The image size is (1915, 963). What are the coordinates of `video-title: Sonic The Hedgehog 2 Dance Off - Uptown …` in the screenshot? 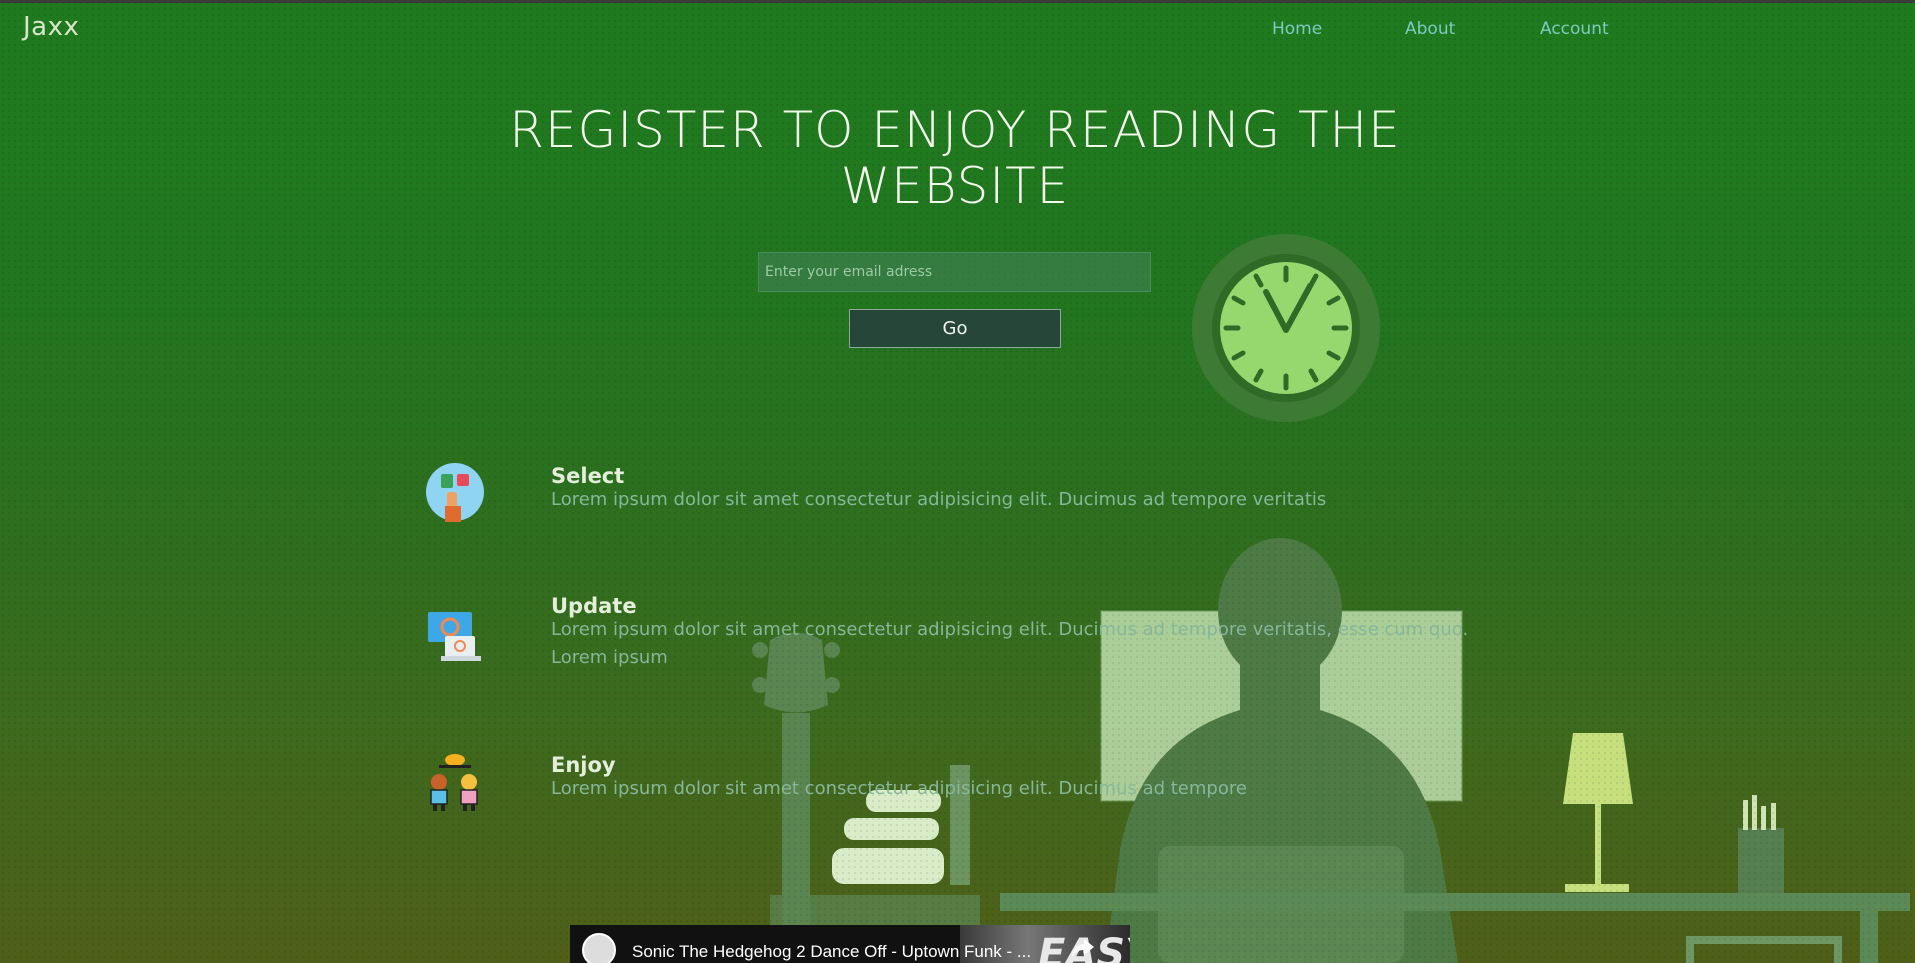 It's located at (831, 952).